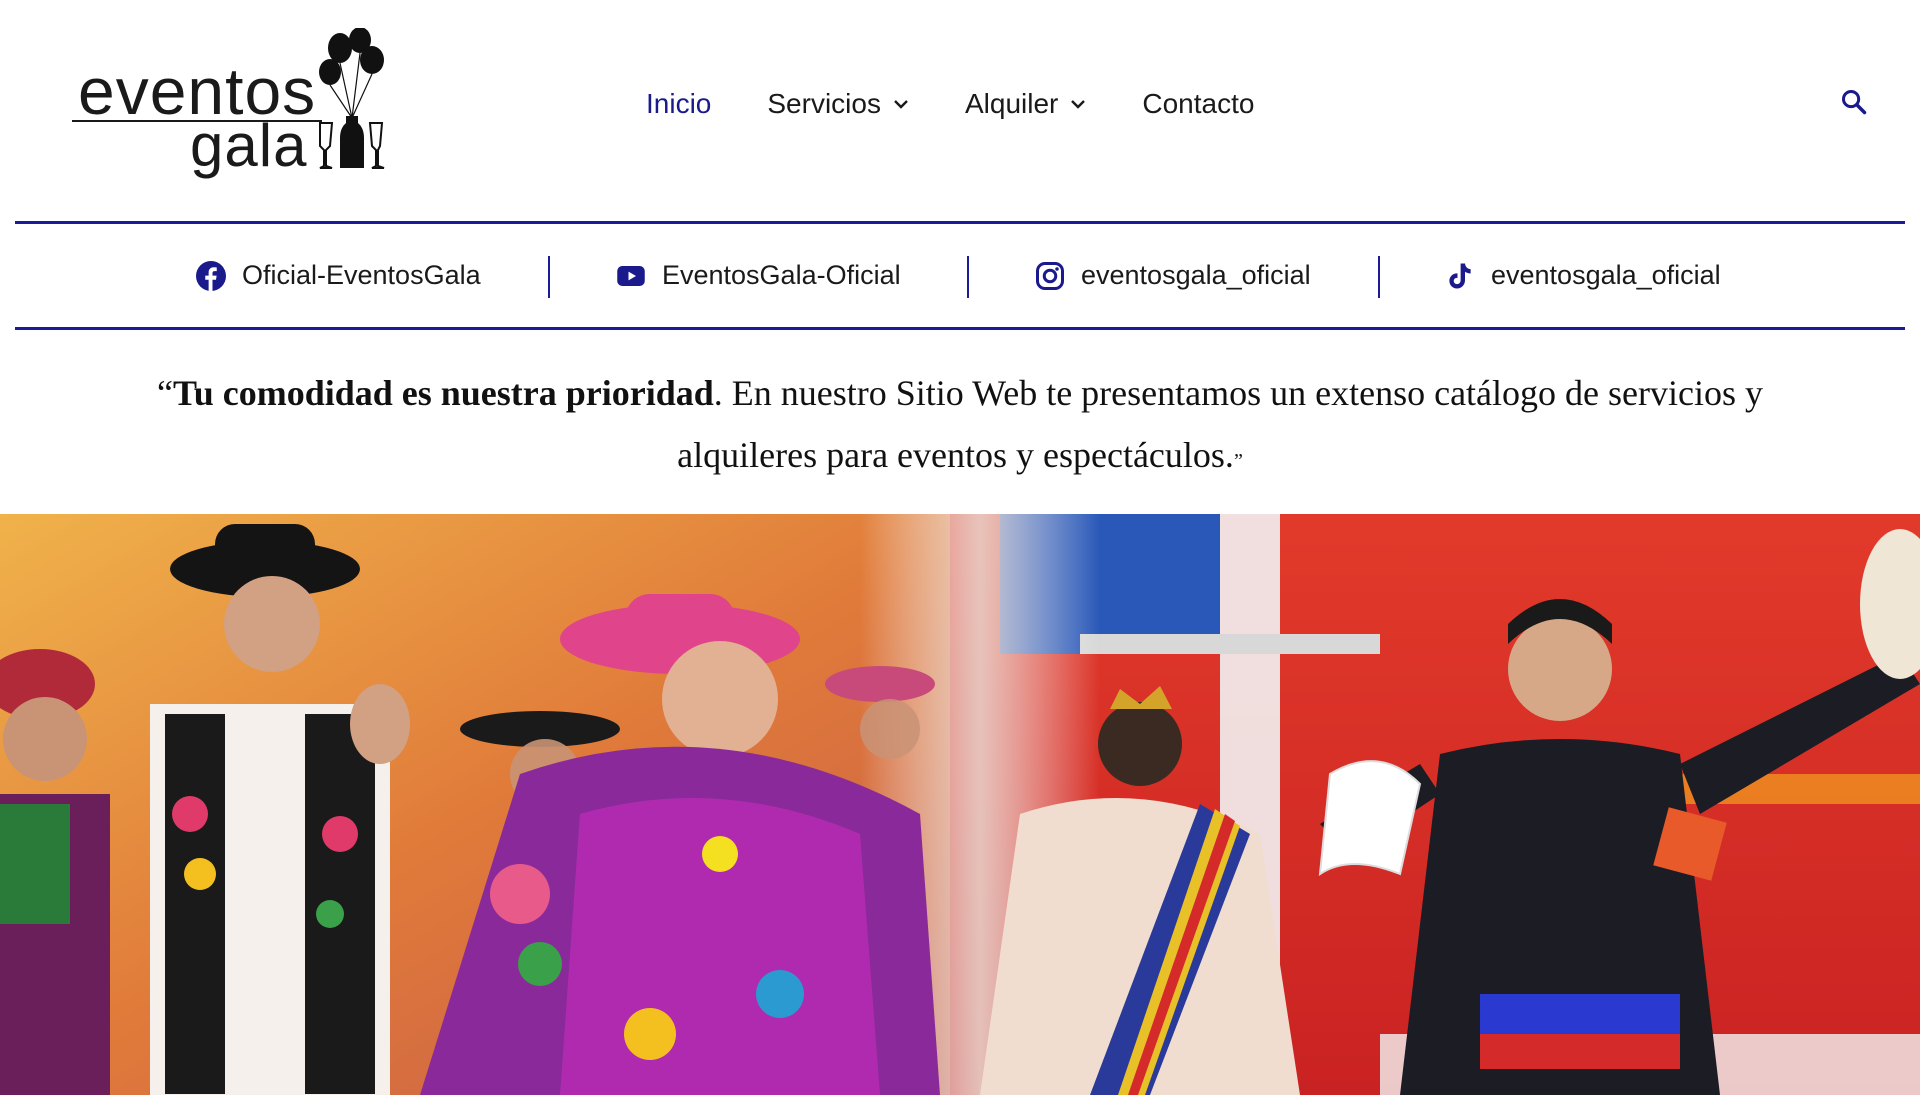 The width and height of the screenshot is (1920, 1095). Describe the element at coordinates (228, 103) in the screenshot. I see `logo: eventos gala` at that location.